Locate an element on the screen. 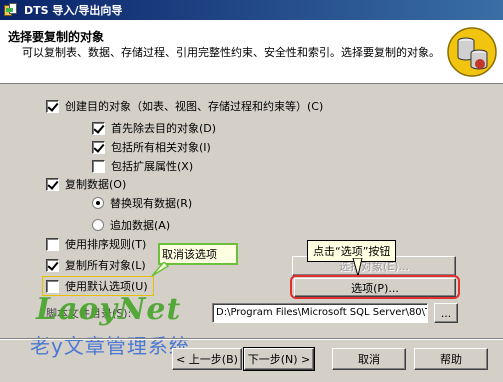 This screenshot has height=382, width=503. drop-first-option: 首先除去目的对象(D) is located at coordinates (154, 128).